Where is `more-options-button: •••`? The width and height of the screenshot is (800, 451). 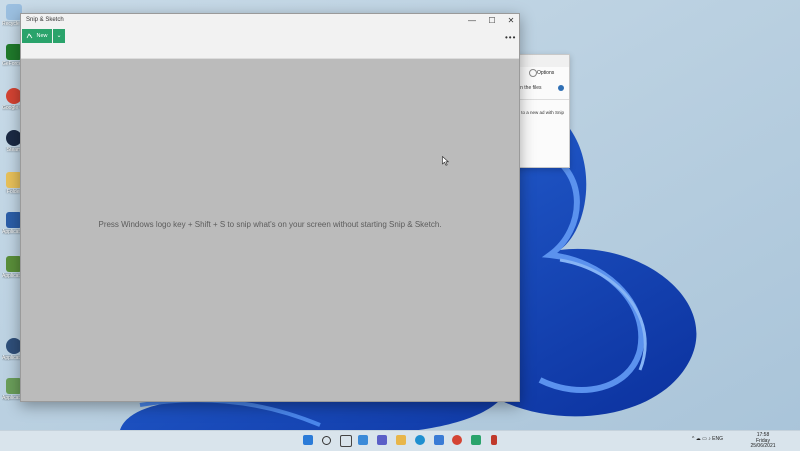 more-options-button: ••• is located at coordinates (510, 37).